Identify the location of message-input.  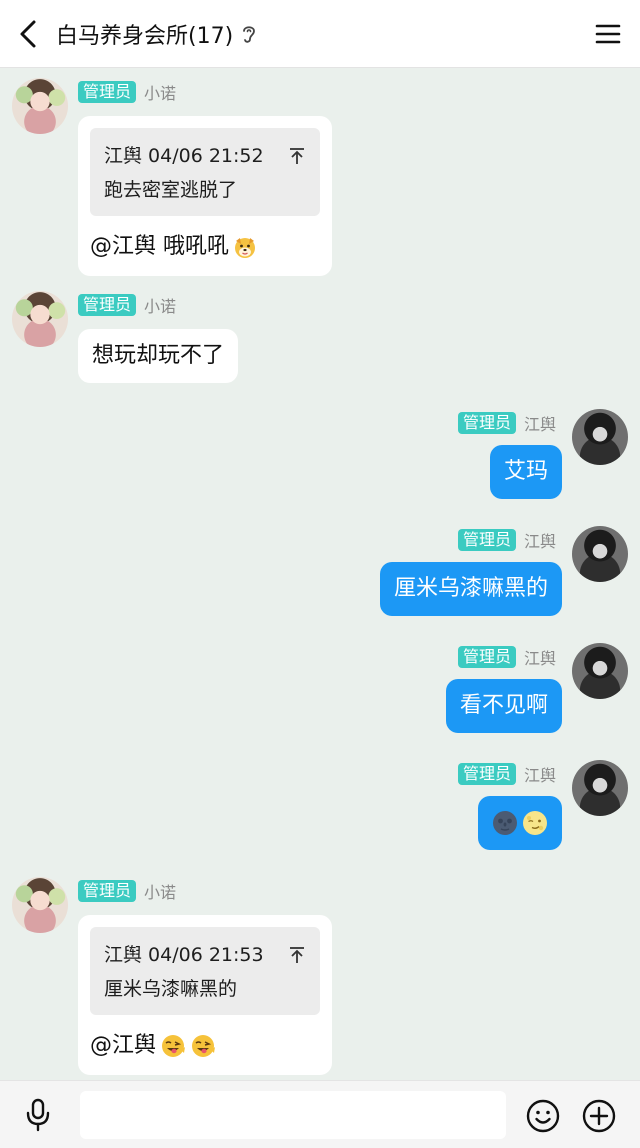
(293, 1115).